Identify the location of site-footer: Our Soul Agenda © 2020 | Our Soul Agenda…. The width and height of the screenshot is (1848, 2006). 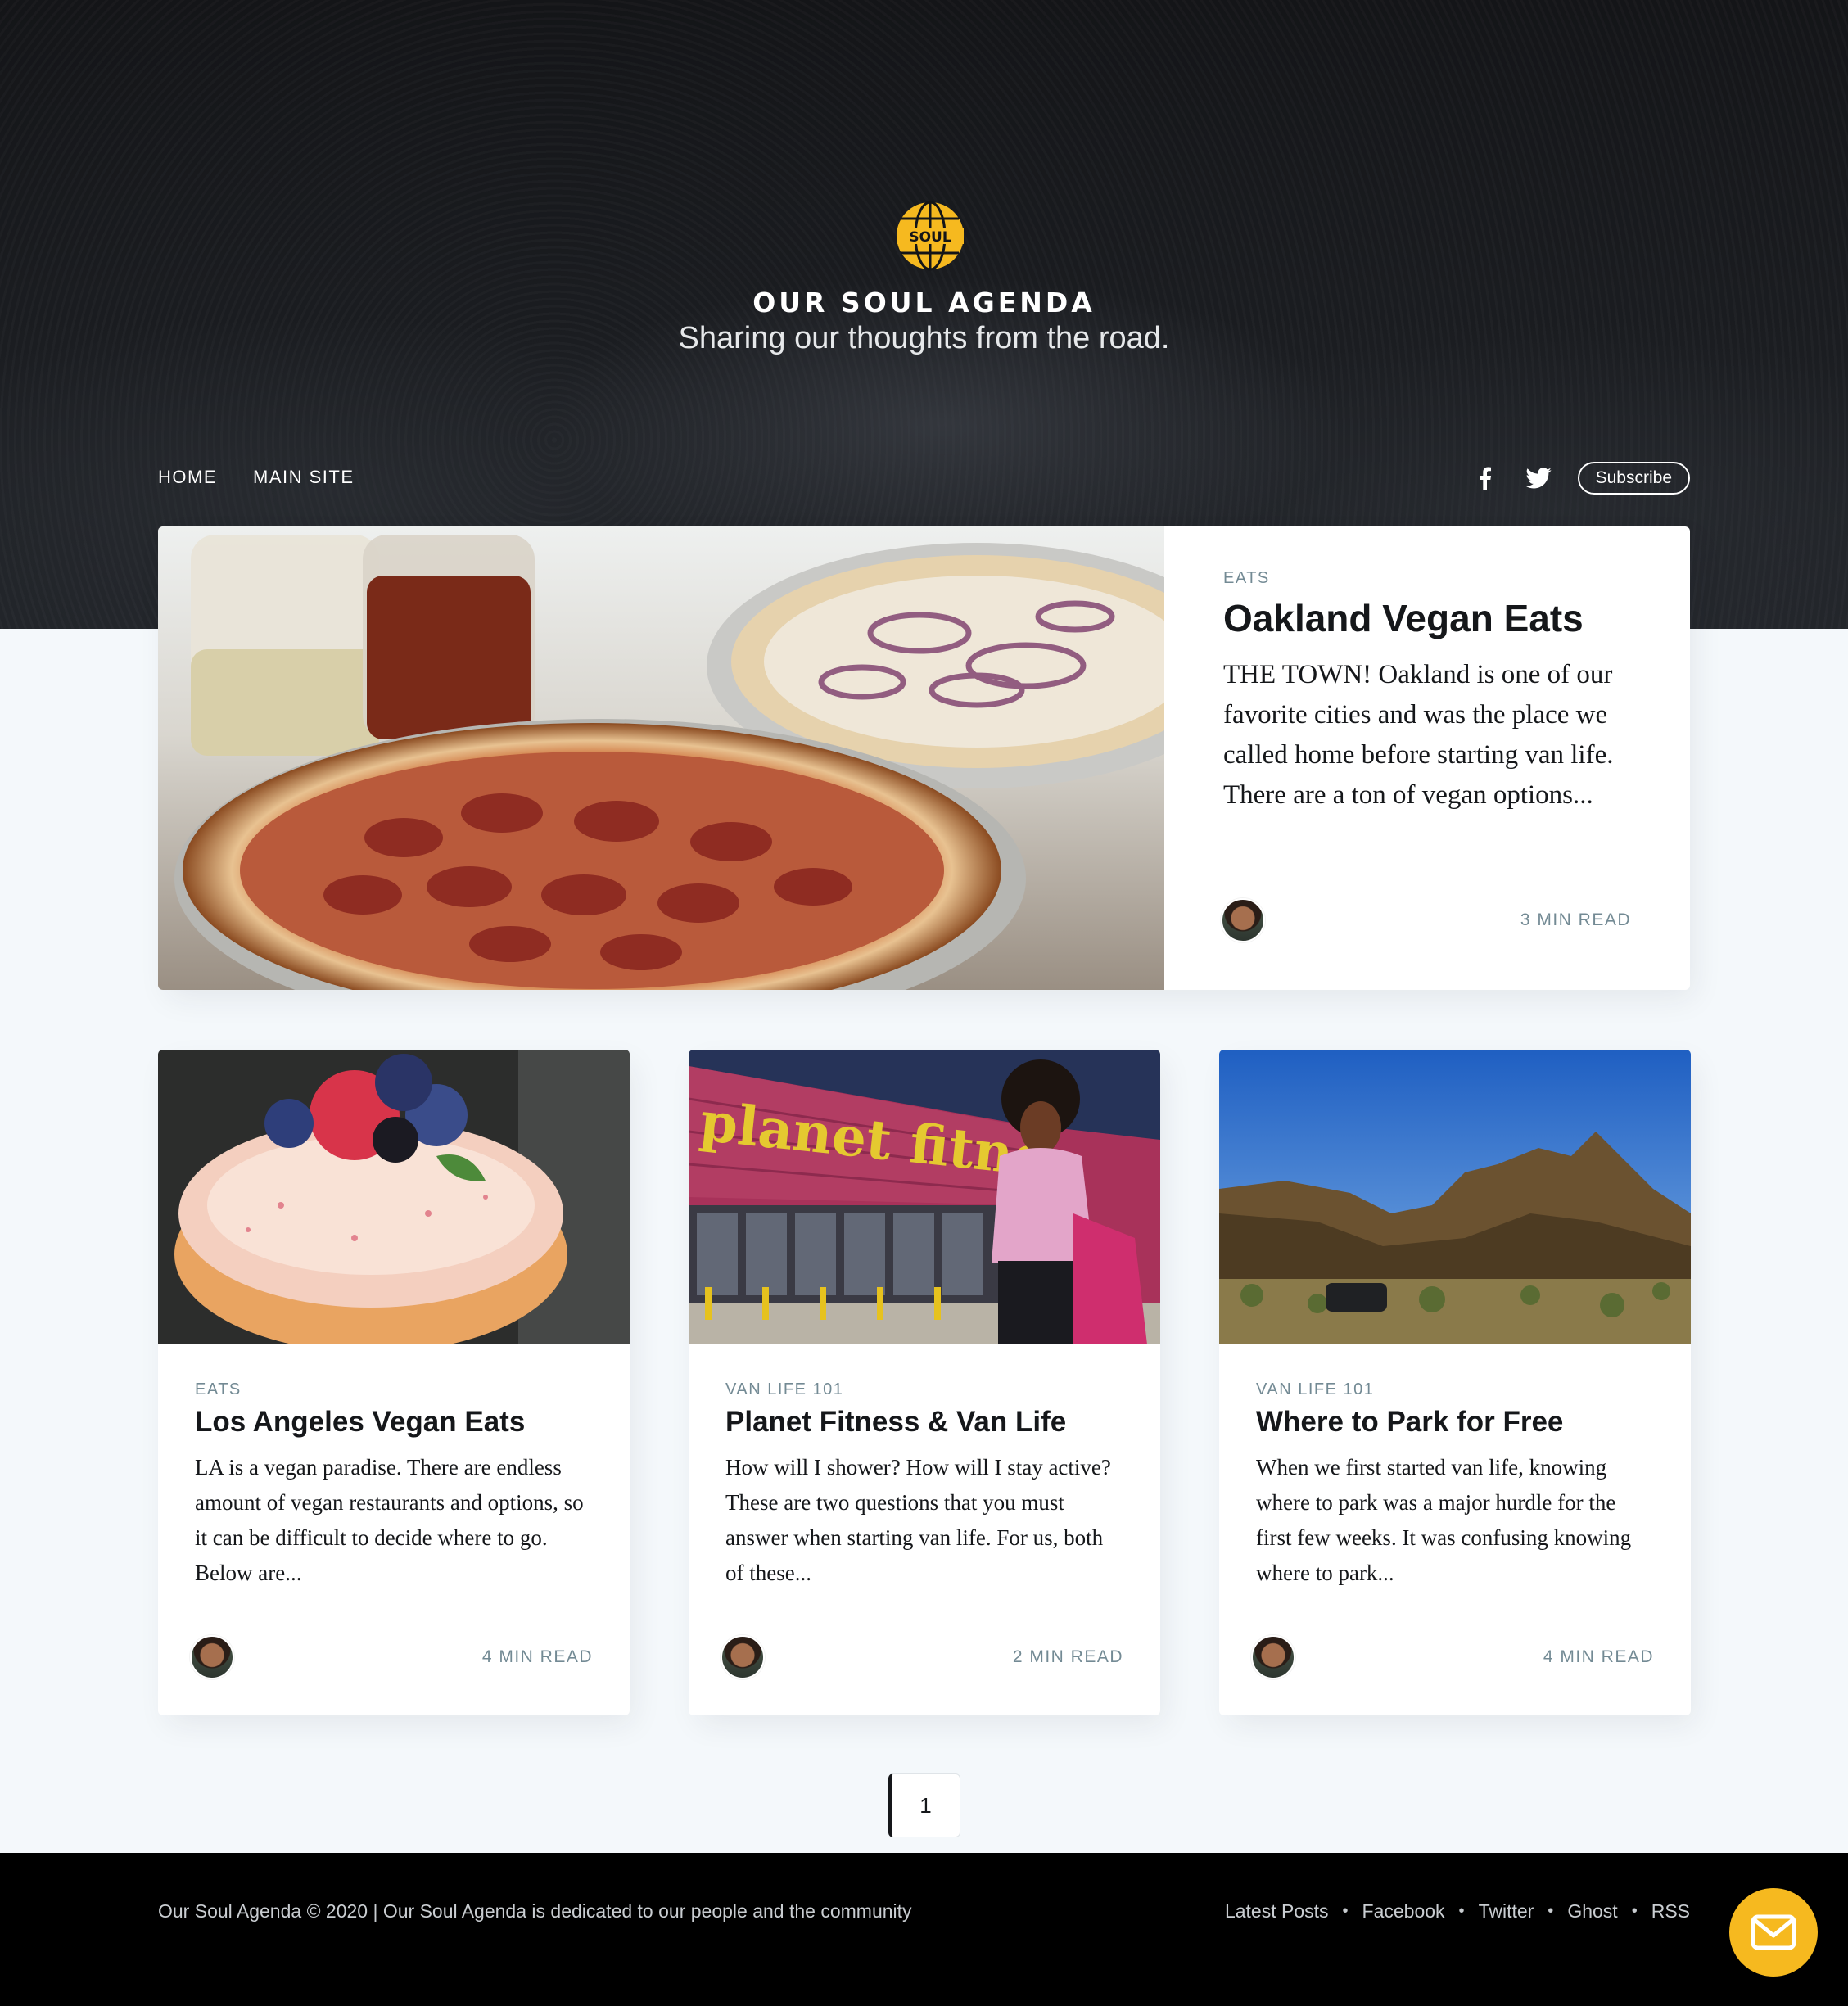
(924, 1929).